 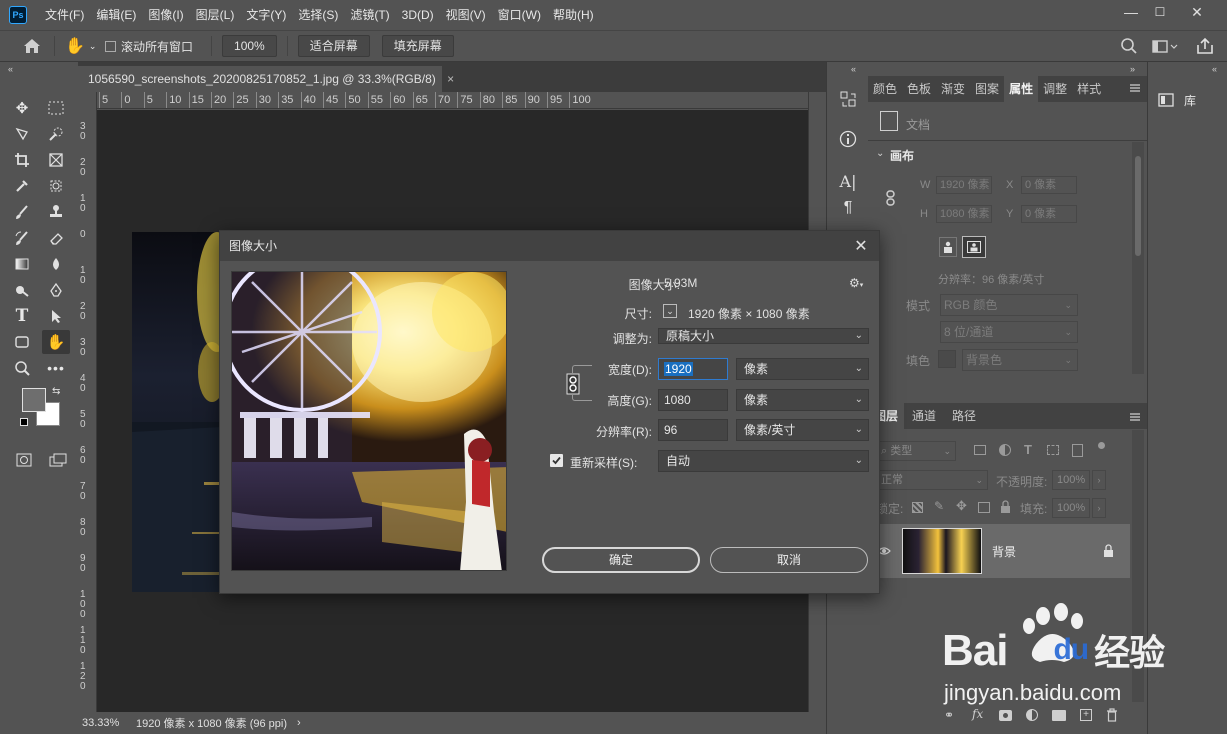 I want to click on frame-tool-icon, so click(x=56, y=160).